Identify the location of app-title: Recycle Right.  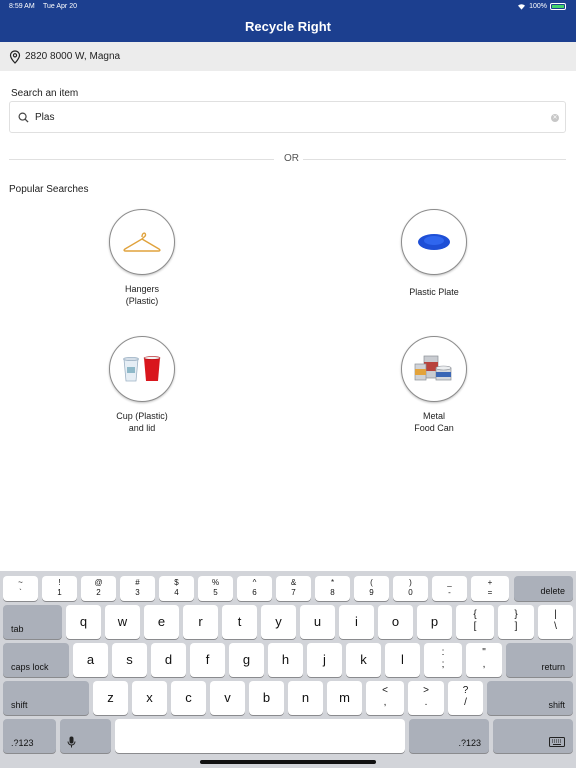
(288, 26).